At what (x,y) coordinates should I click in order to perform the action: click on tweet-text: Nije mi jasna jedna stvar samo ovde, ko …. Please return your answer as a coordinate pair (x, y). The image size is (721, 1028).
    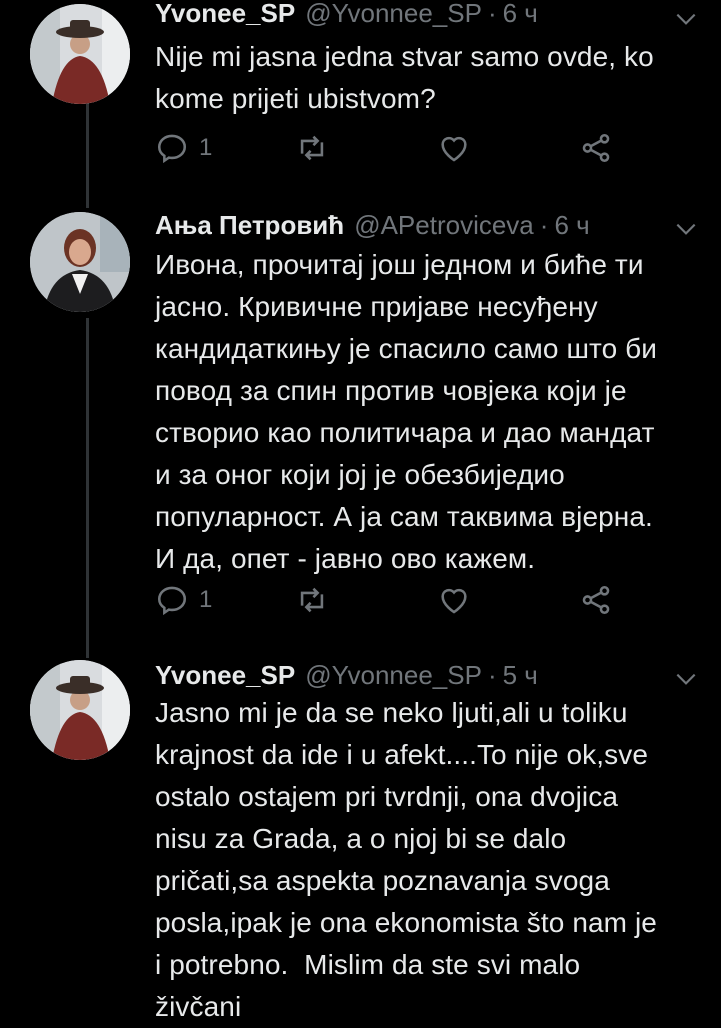
    Looking at the image, I should click on (404, 77).